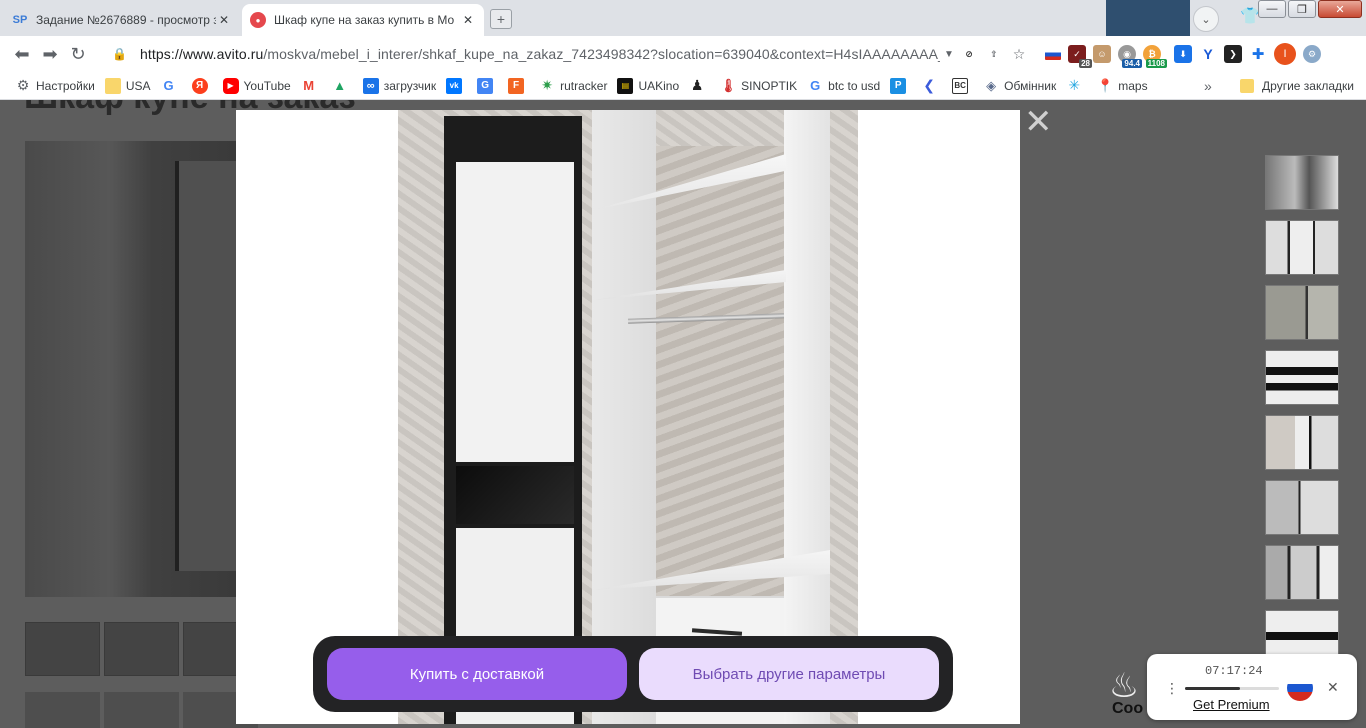 The image size is (1366, 728). Describe the element at coordinates (1148, 18) in the screenshot. I see `taskbar-strip` at that location.